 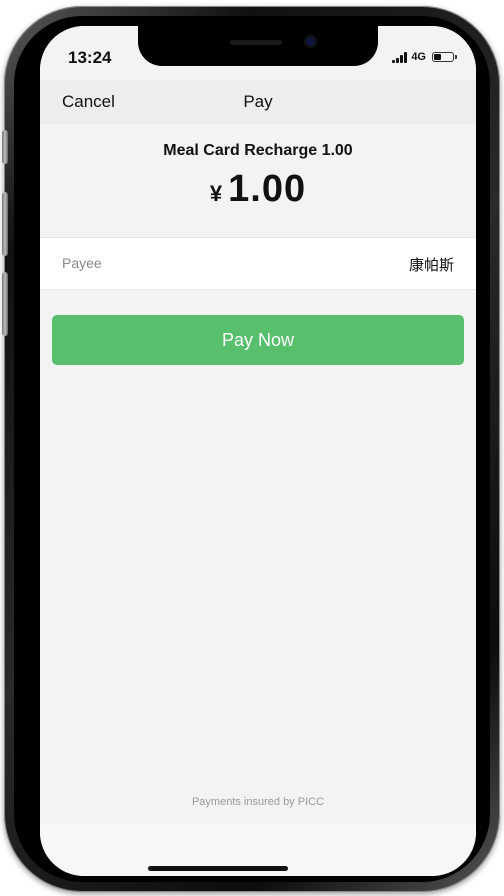 I want to click on amount-value: 1.00, so click(x=267, y=189).